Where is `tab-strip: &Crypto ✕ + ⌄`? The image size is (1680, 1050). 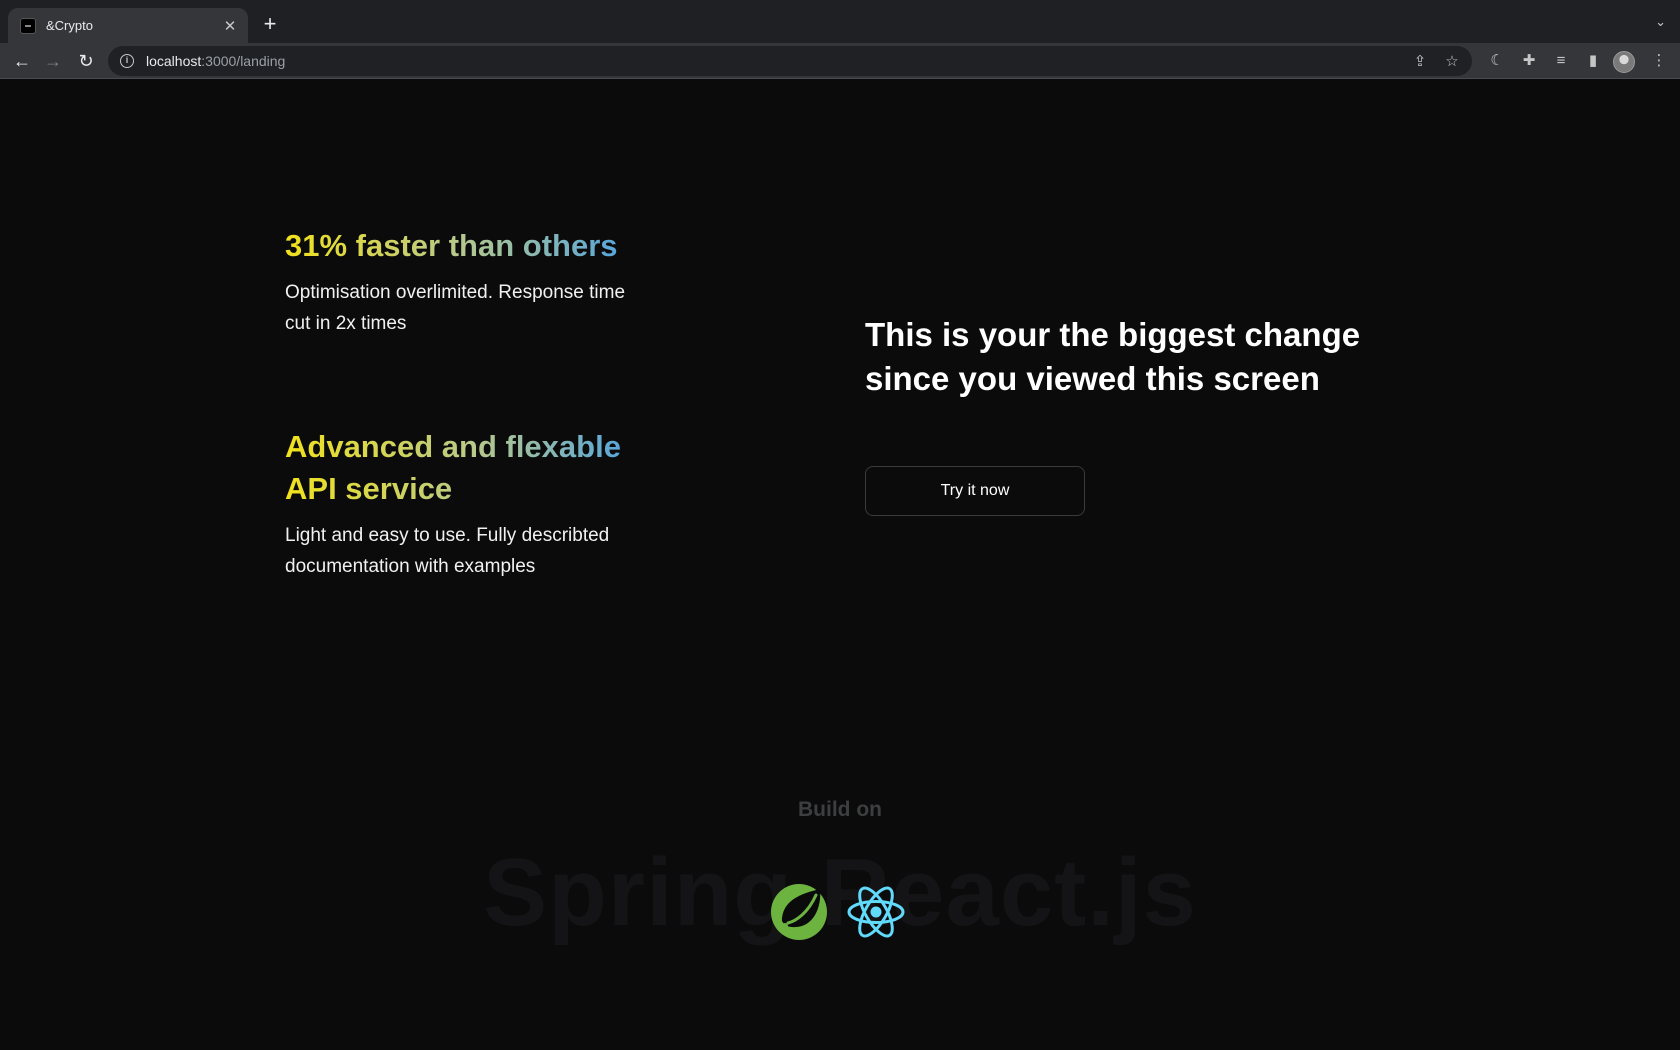 tab-strip: &Crypto ✕ + ⌄ is located at coordinates (840, 21).